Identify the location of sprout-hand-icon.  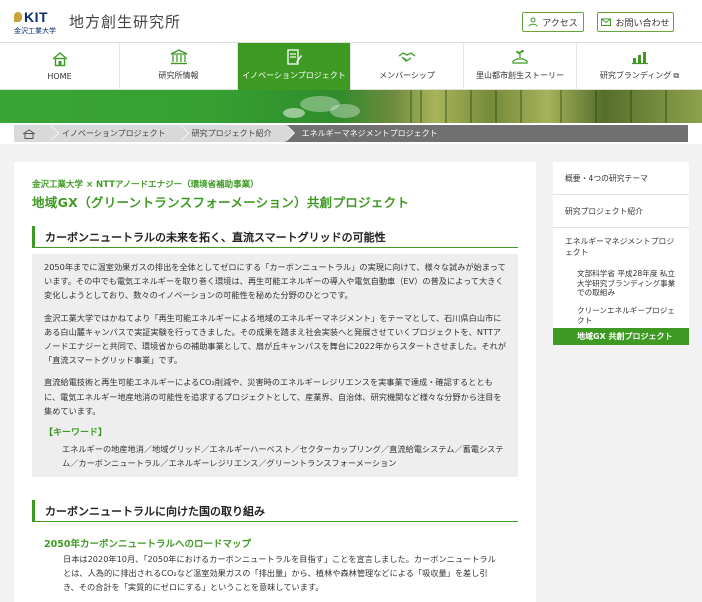
(520, 57).